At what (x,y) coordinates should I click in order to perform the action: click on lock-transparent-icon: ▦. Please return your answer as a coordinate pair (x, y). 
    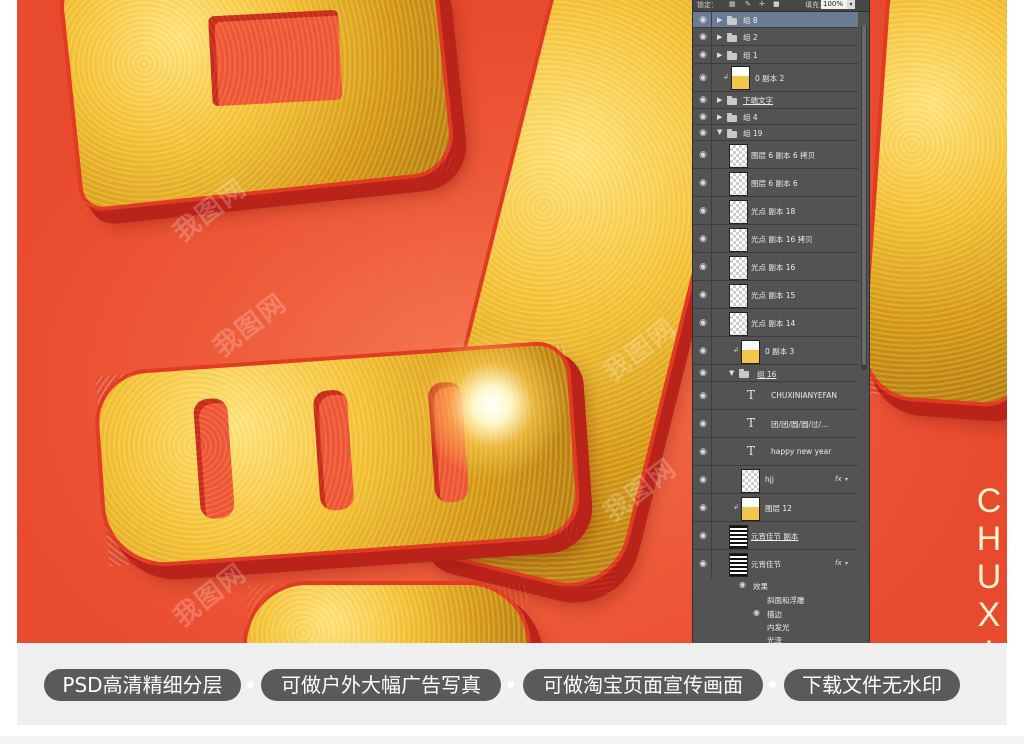
    Looking at the image, I should click on (732, 4).